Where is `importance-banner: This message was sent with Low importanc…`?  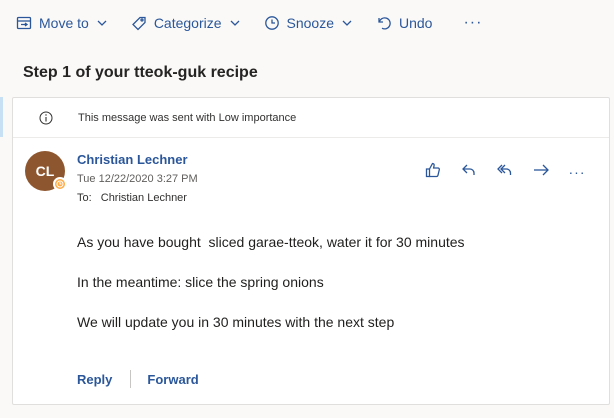
importance-banner: This message was sent with Low importanc… is located at coordinates (311, 118).